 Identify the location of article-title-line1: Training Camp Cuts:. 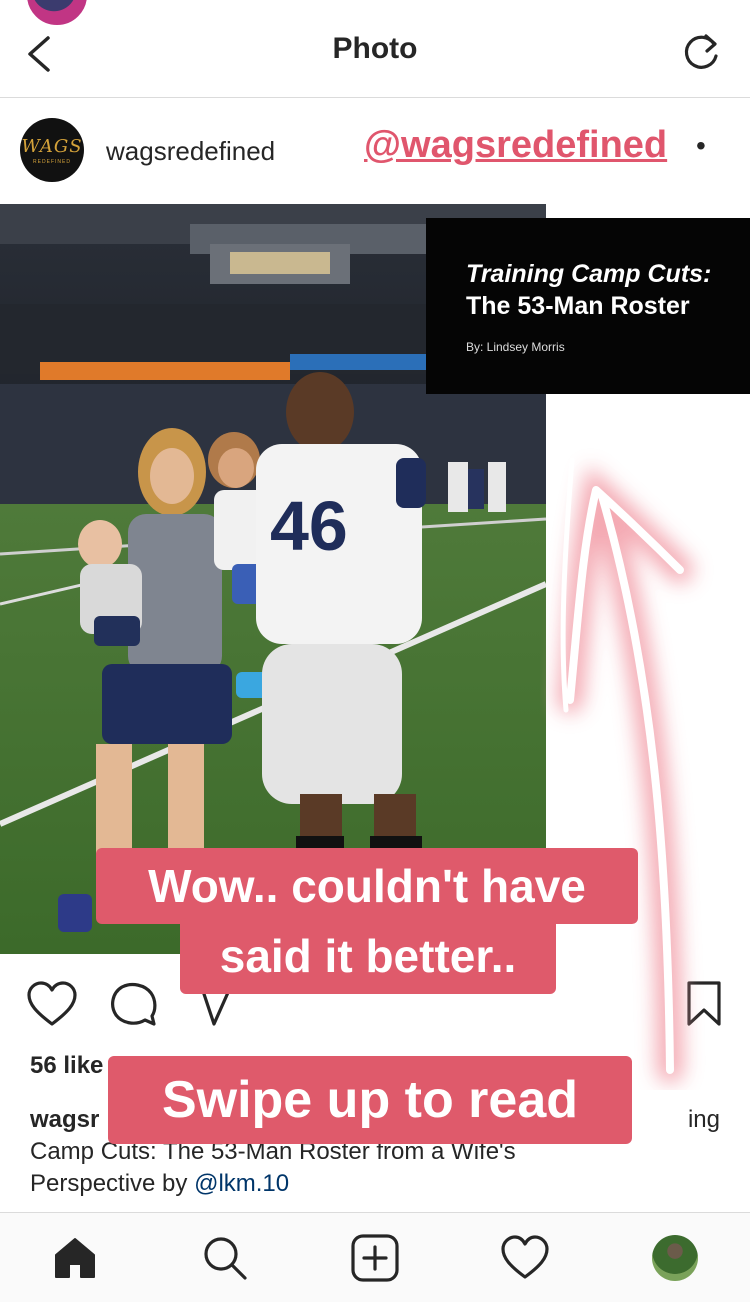
(589, 274).